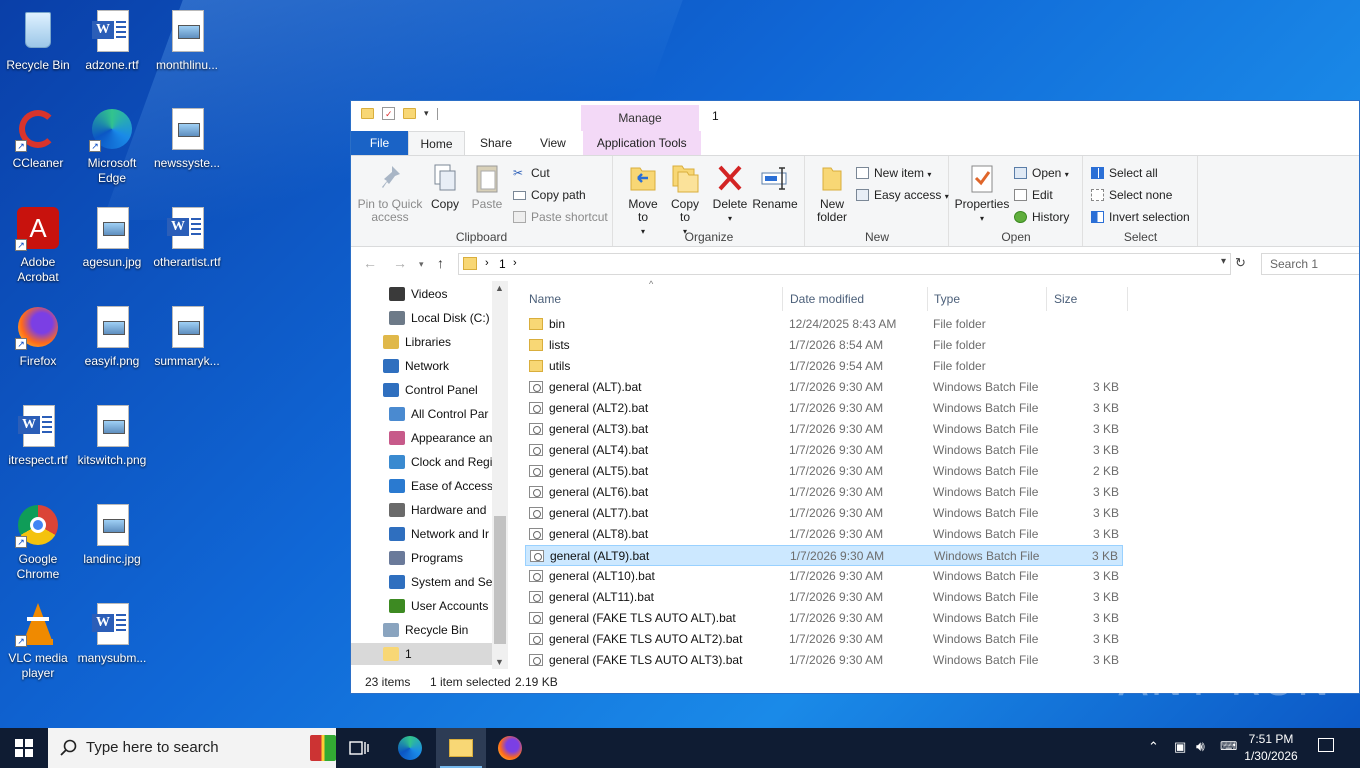  What do you see at coordinates (388, 113) in the screenshot?
I see `properties-icon: ✓` at bounding box center [388, 113].